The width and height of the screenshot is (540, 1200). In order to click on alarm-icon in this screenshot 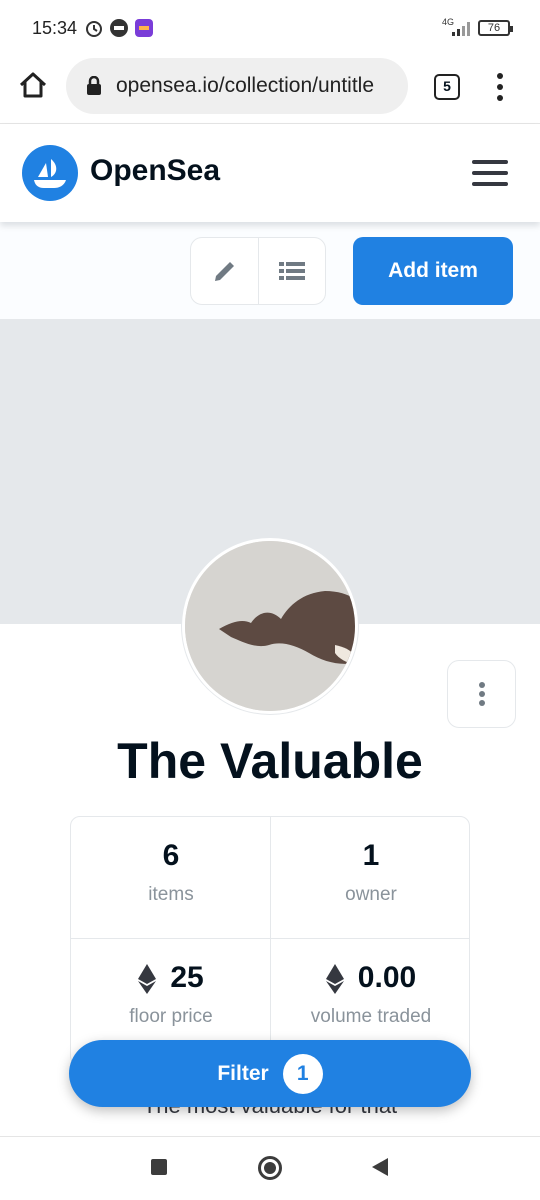, I will do `click(94, 29)`.